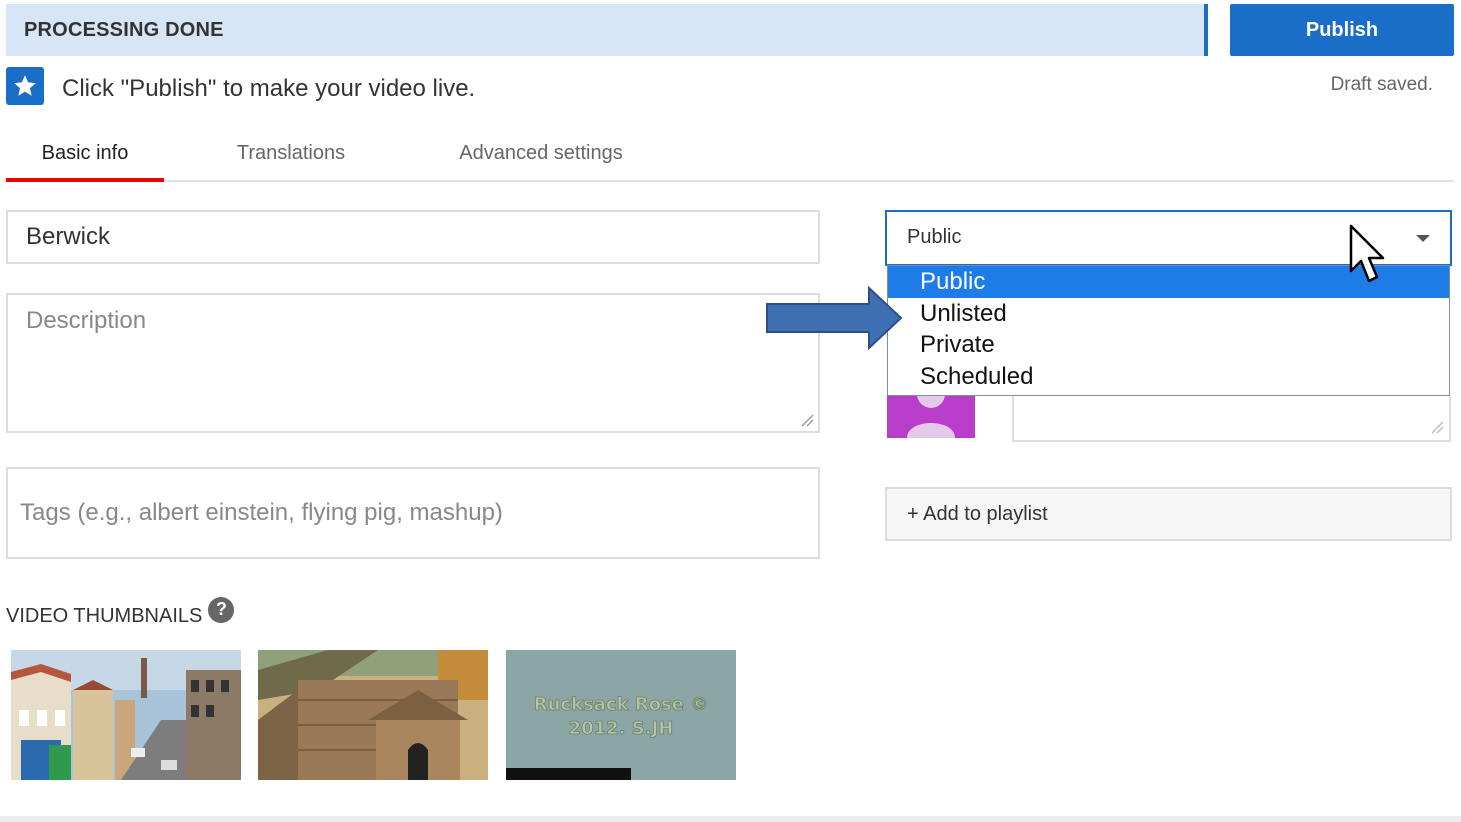  What do you see at coordinates (541, 153) in the screenshot?
I see `tab-advanced-settings: Advanced settings` at bounding box center [541, 153].